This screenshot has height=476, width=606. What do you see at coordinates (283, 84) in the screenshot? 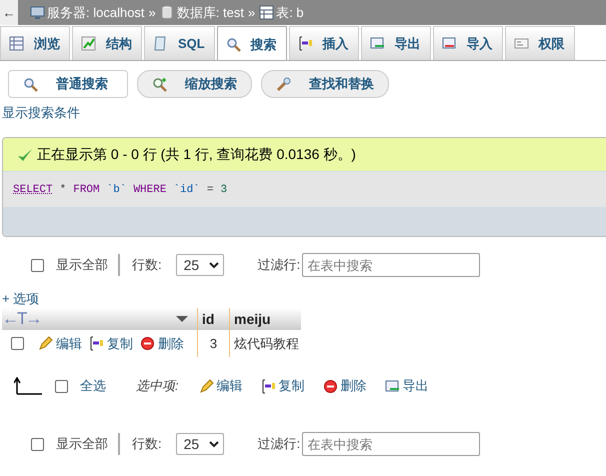
I see `wand-icon` at bounding box center [283, 84].